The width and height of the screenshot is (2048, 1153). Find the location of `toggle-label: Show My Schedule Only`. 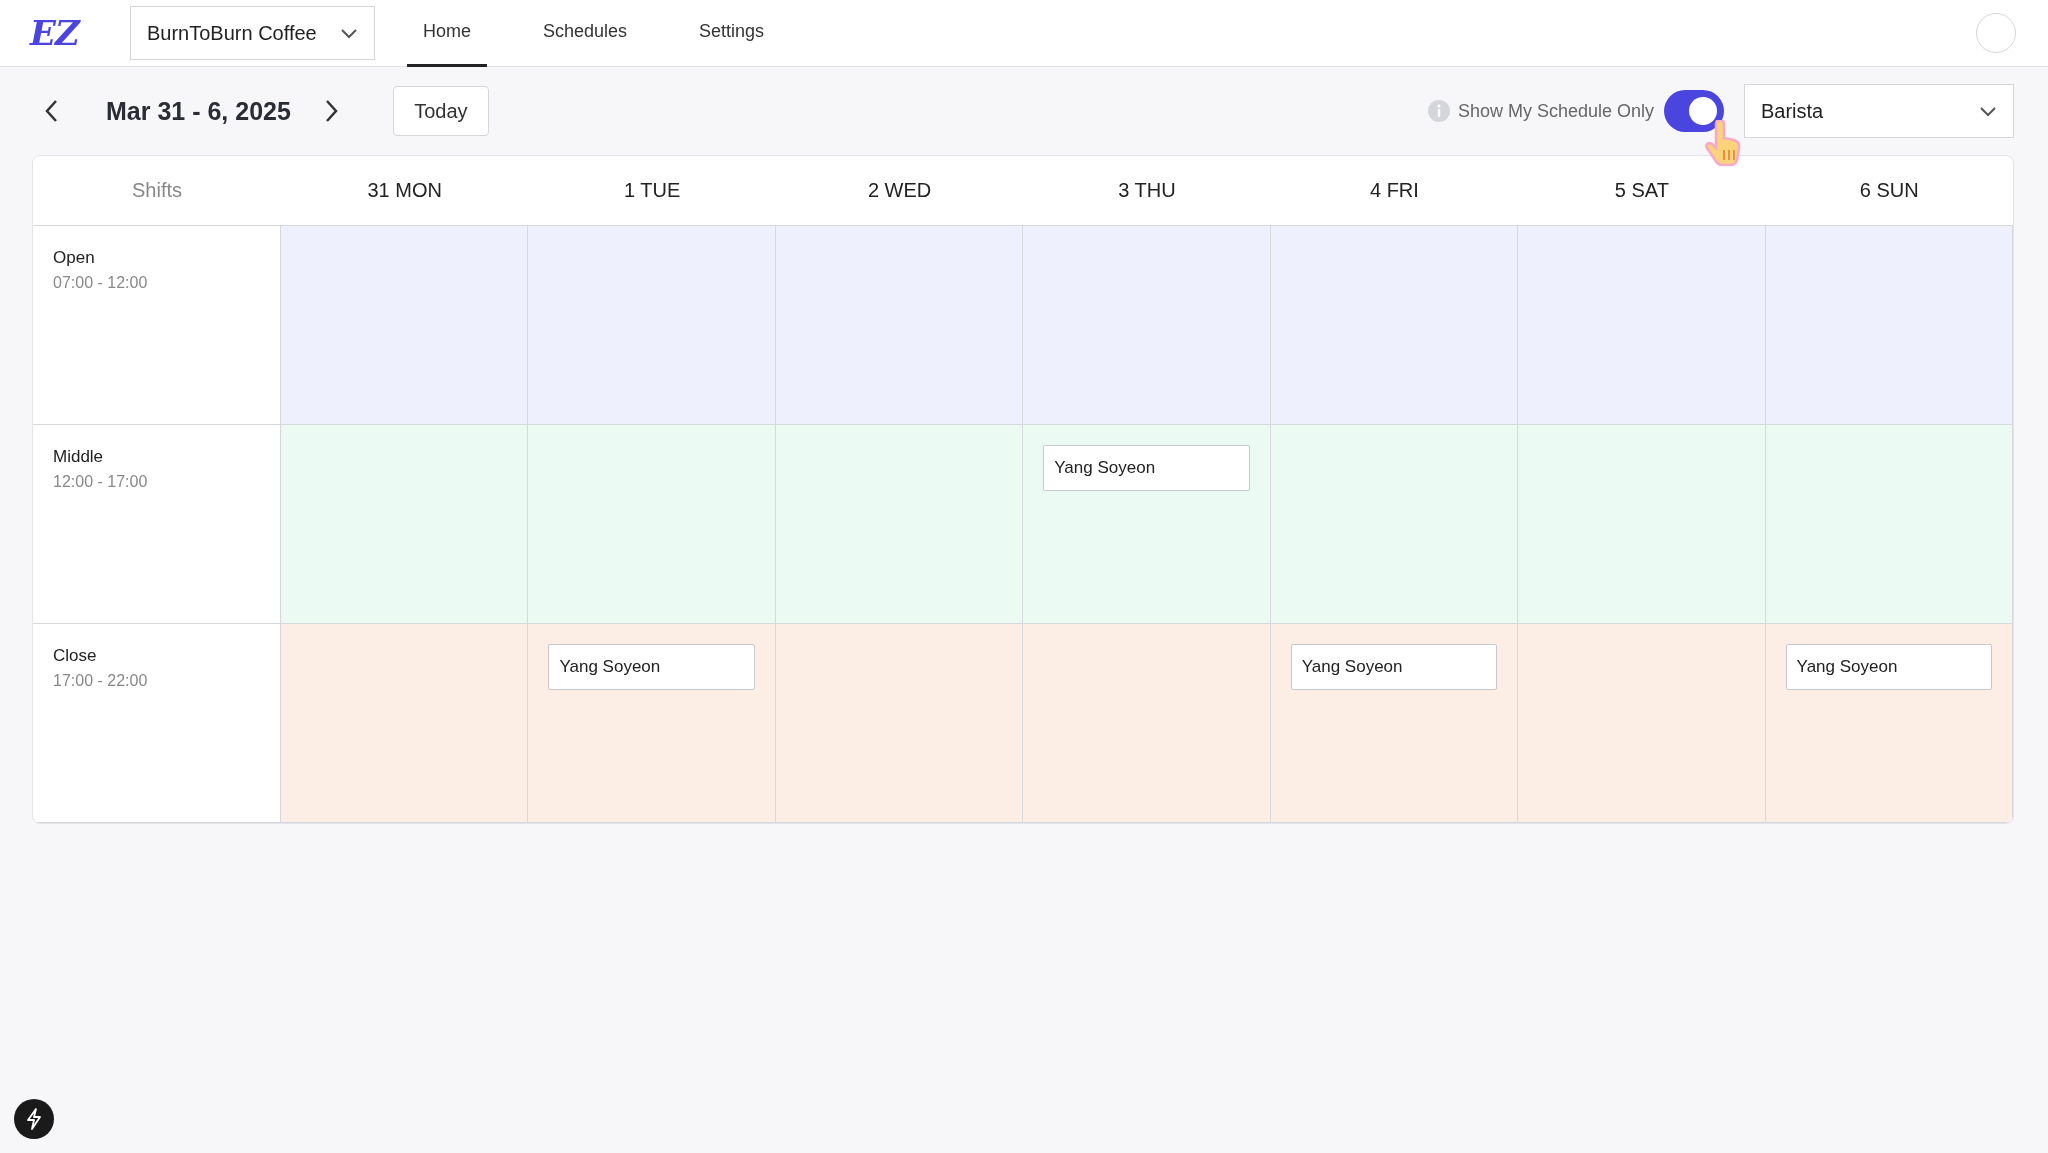

toggle-label: Show My Schedule Only is located at coordinates (1555, 111).